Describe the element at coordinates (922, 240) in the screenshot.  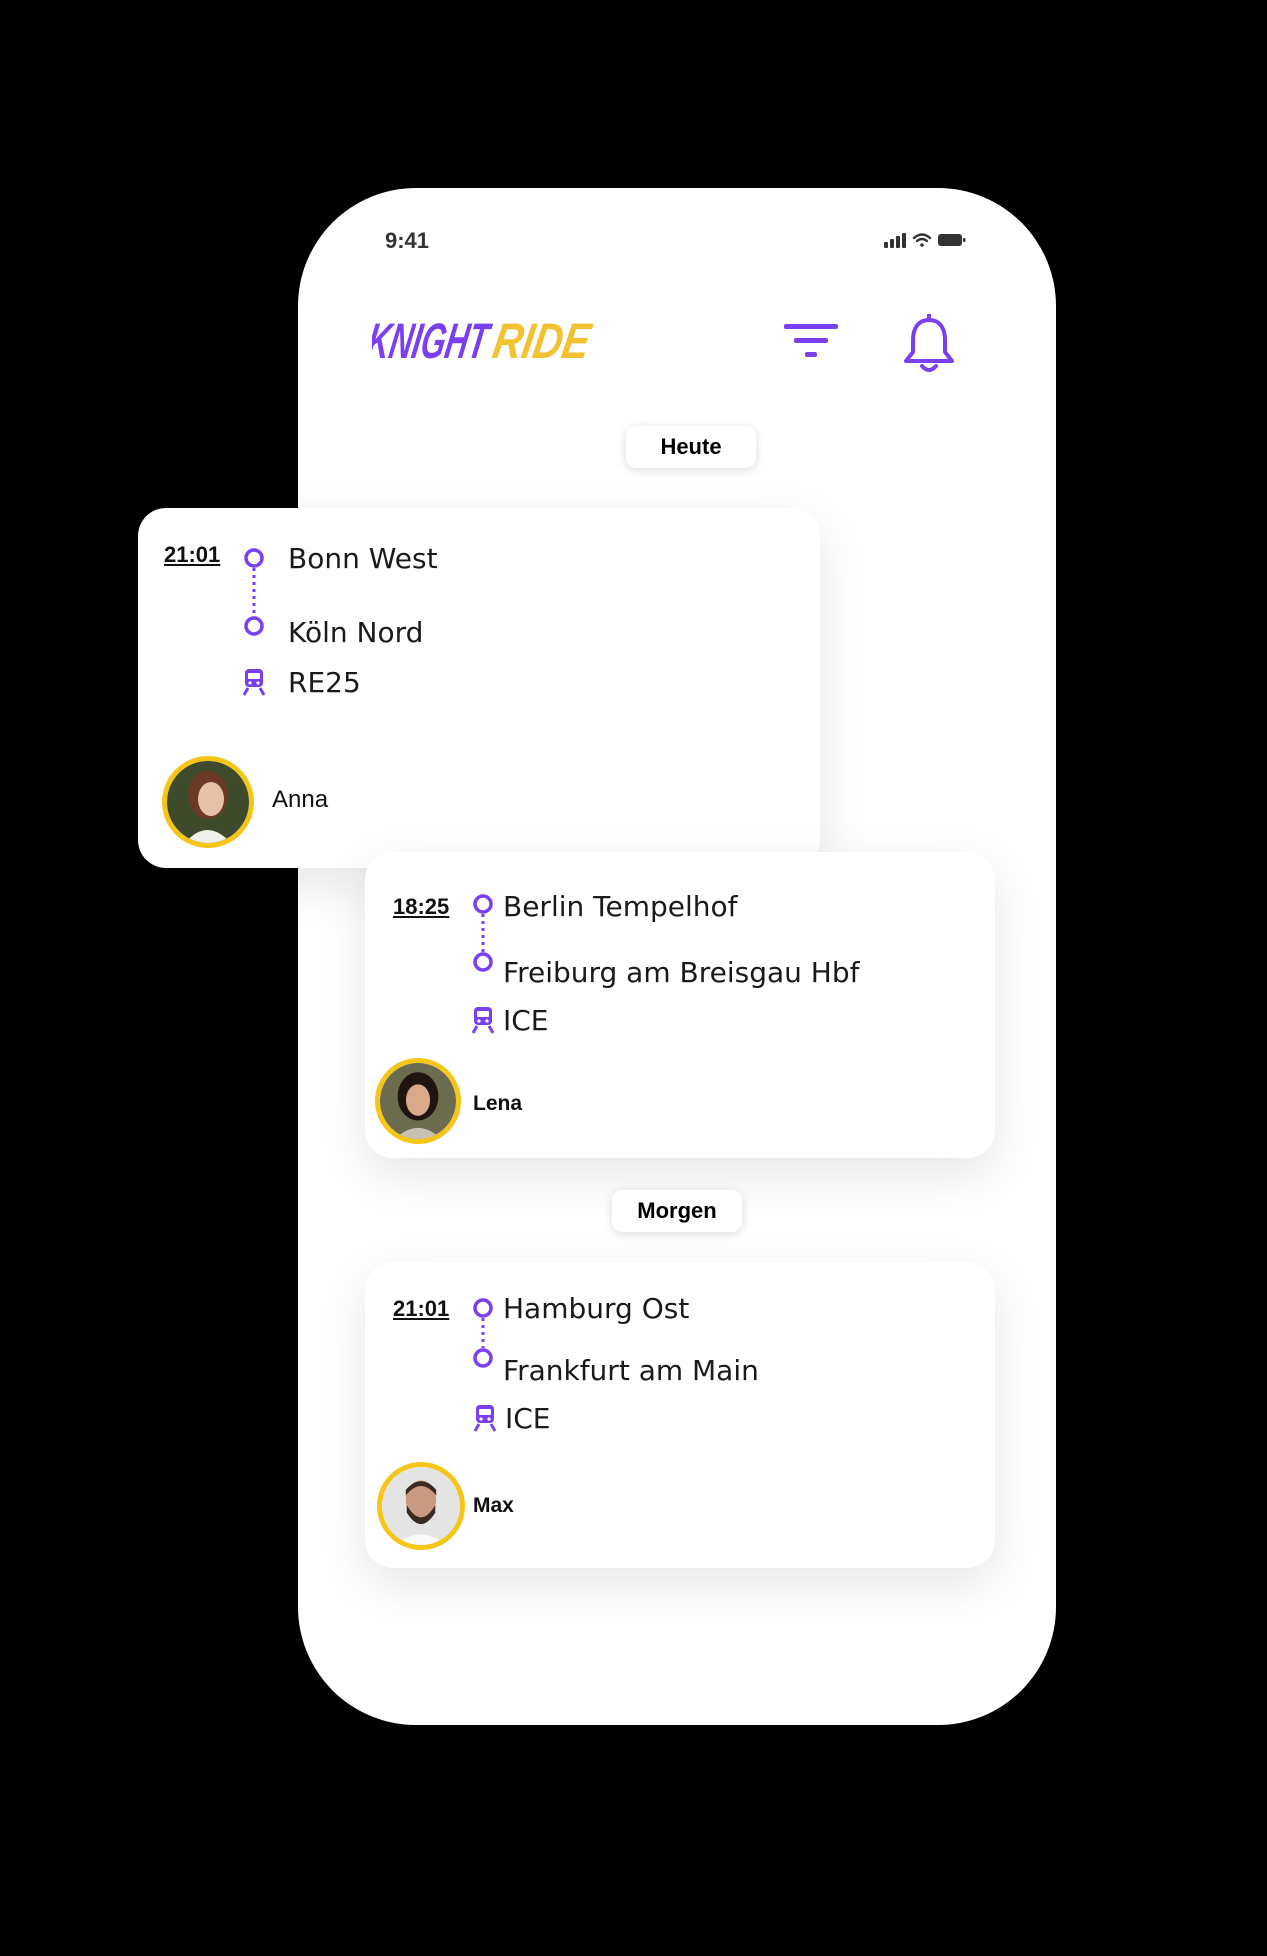
I see `wifi-icon` at that location.